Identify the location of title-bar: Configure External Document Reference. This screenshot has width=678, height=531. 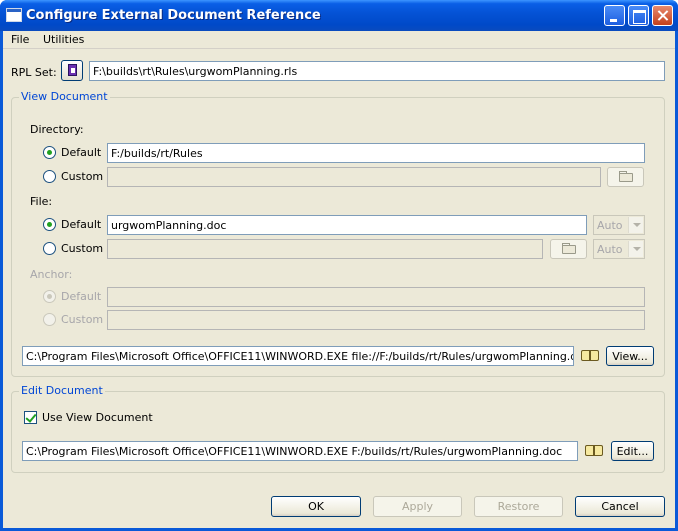
(339, 15).